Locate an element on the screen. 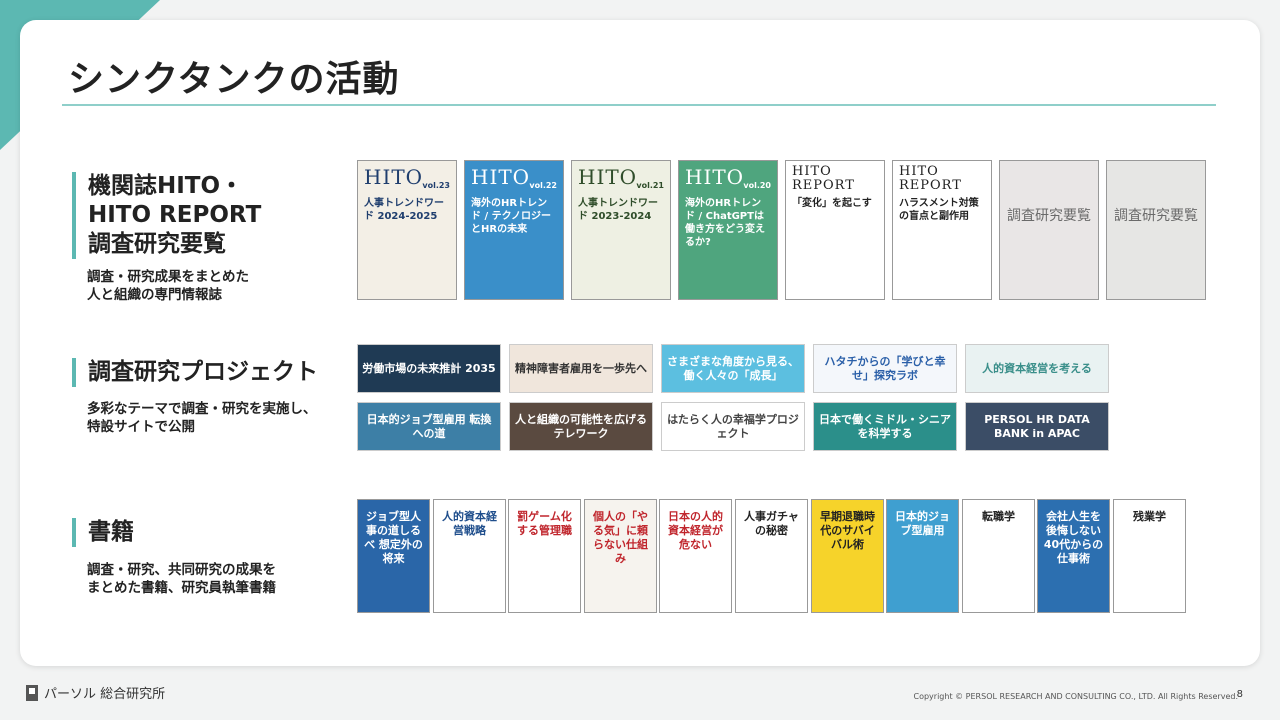  book-cover: 個人の「やる気」に頼らない仕組み is located at coordinates (620, 556).